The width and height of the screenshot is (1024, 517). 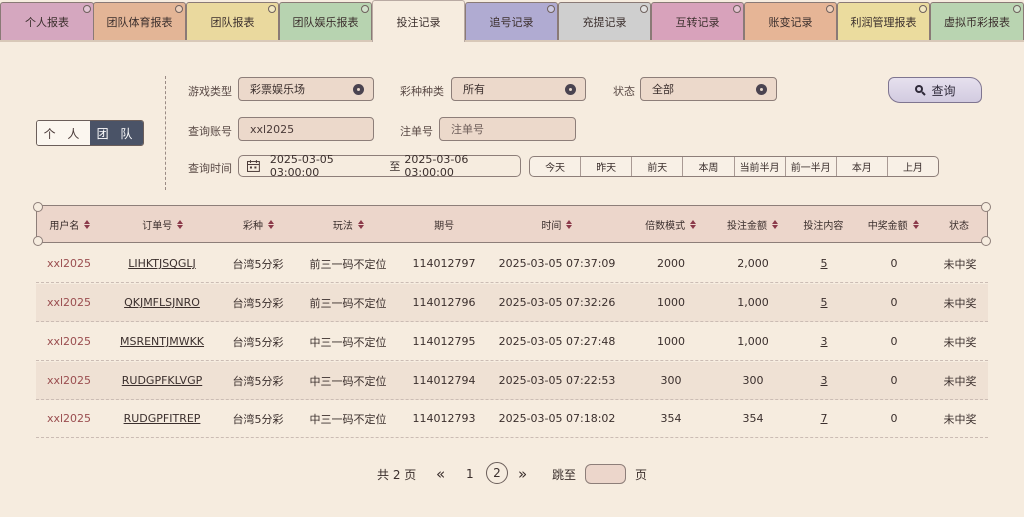 I want to click on col-header-bet-amount: 投注金额, so click(x=753, y=224).